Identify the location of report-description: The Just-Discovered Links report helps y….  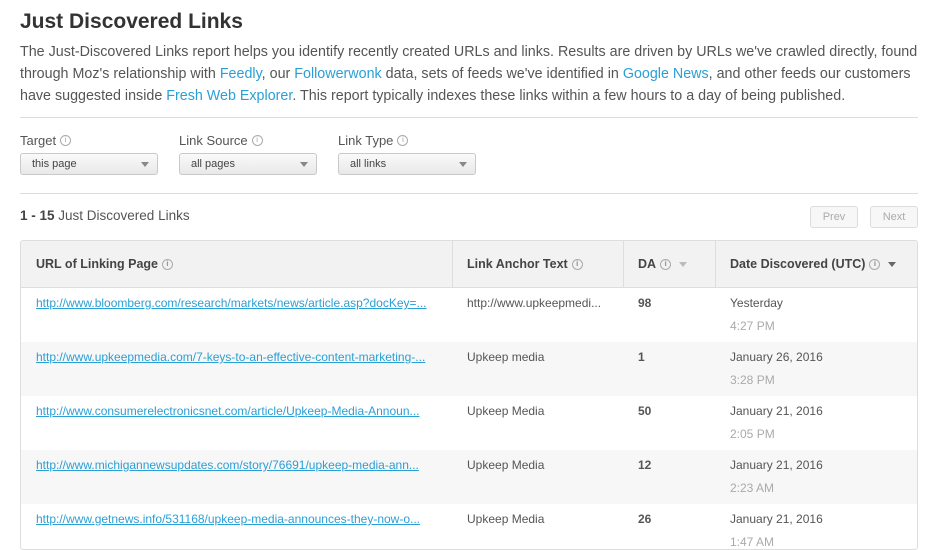
(472, 74).